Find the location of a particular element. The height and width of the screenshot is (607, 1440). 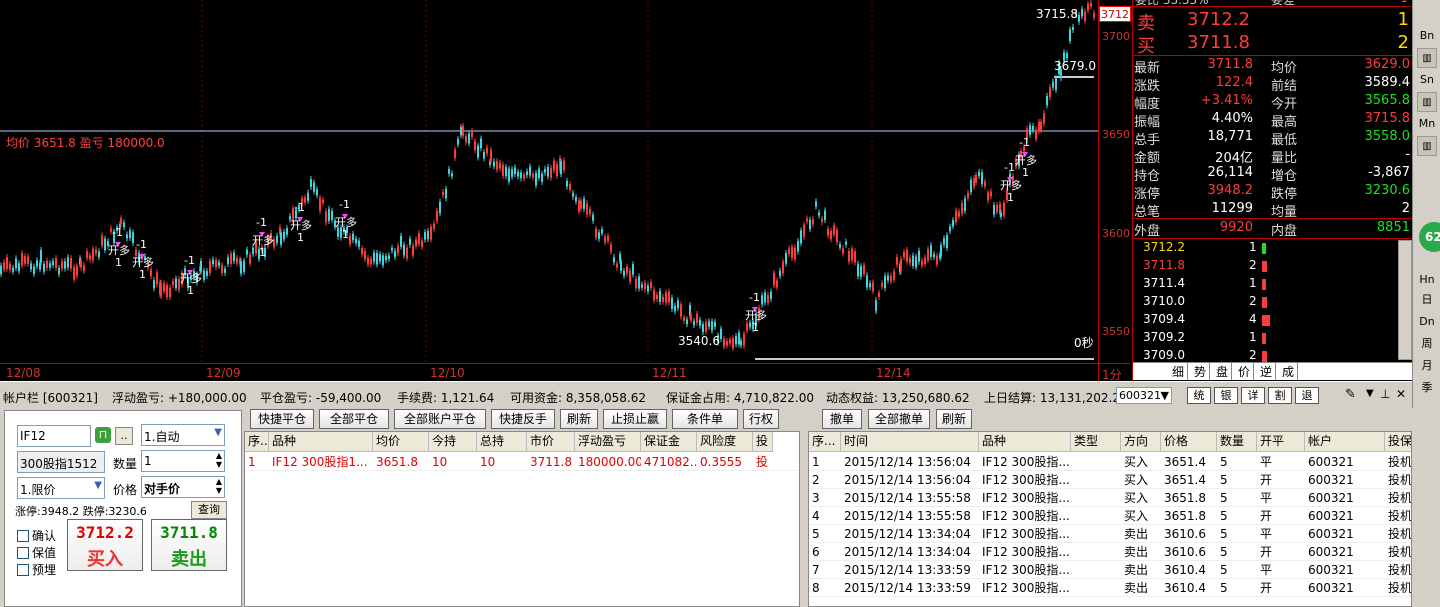

account-bar-button: 详 is located at coordinates (1253, 395).